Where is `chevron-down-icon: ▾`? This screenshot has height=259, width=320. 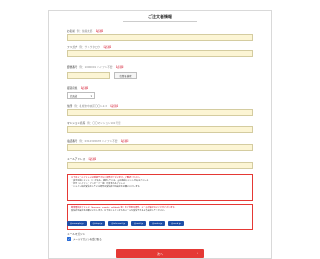
chevron-down-icon: ▾ is located at coordinates (91, 96).